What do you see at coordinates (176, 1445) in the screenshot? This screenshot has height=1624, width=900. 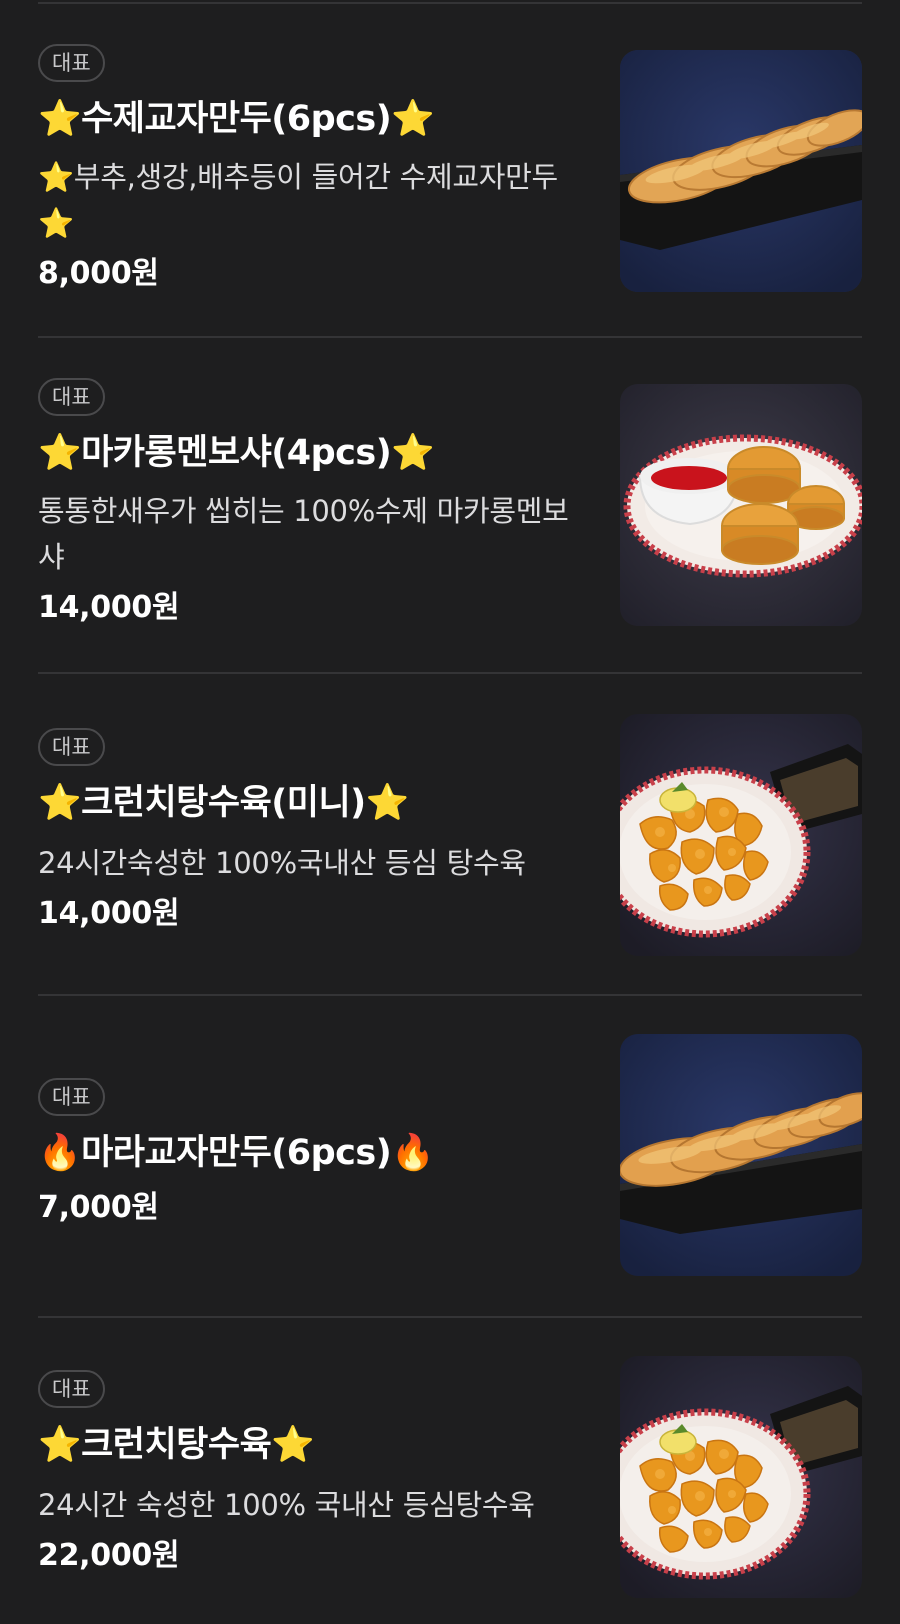 I see `menu-item-title: ⭐크런치탕수육⭐` at bounding box center [176, 1445].